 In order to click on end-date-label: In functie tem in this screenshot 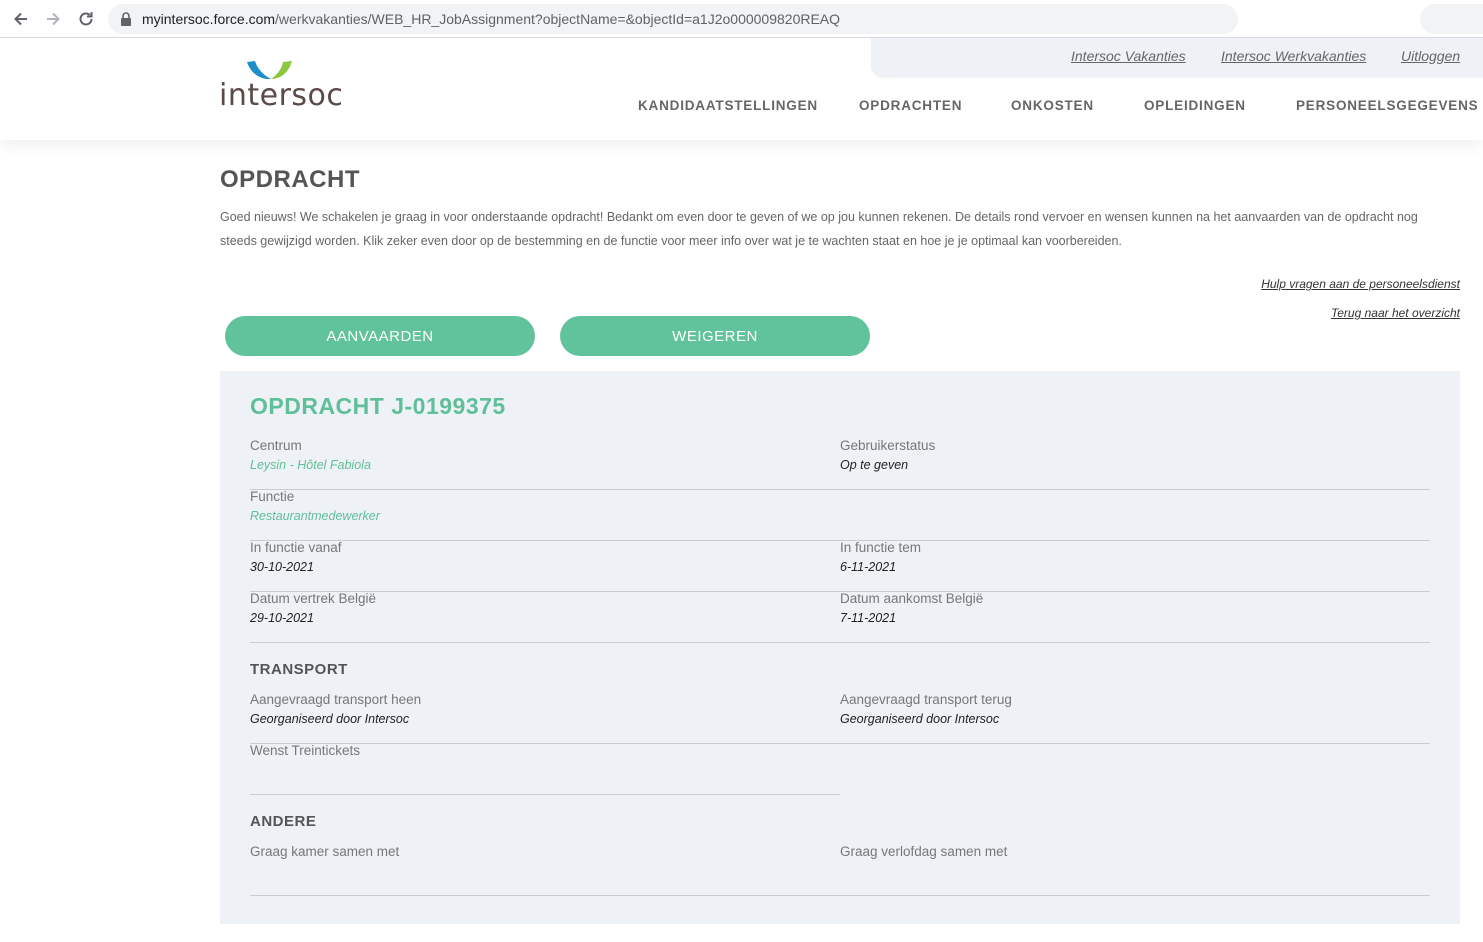, I will do `click(881, 547)`.